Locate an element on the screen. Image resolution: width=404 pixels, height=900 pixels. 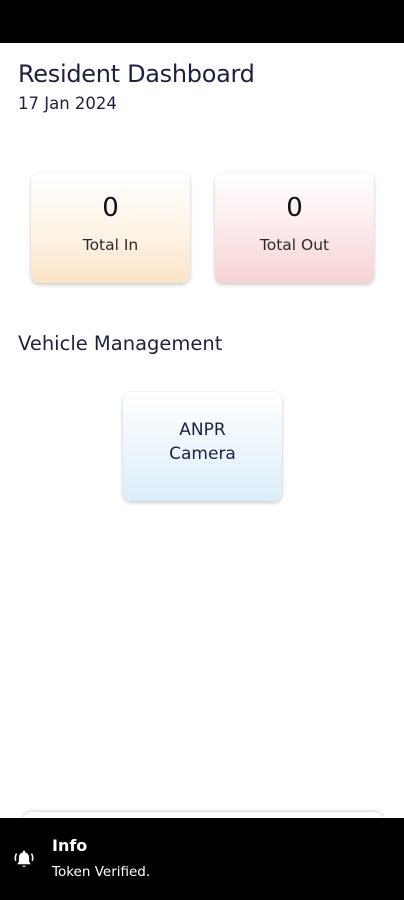
toast-message: Token Verified. is located at coordinates (101, 872).